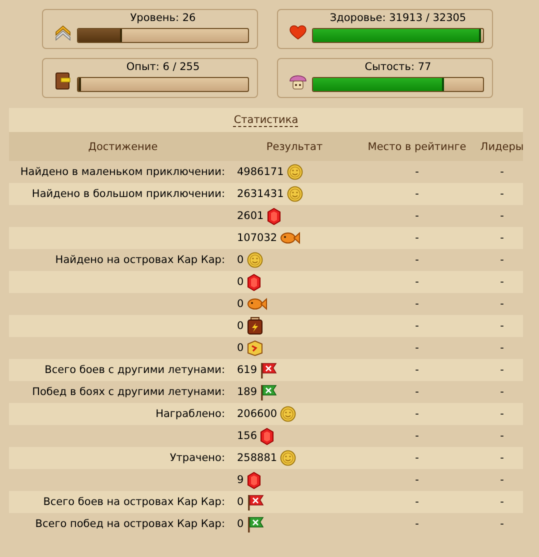 The height and width of the screenshot is (557, 539). I want to click on stat-label: Уровень: 26, so click(163, 18).